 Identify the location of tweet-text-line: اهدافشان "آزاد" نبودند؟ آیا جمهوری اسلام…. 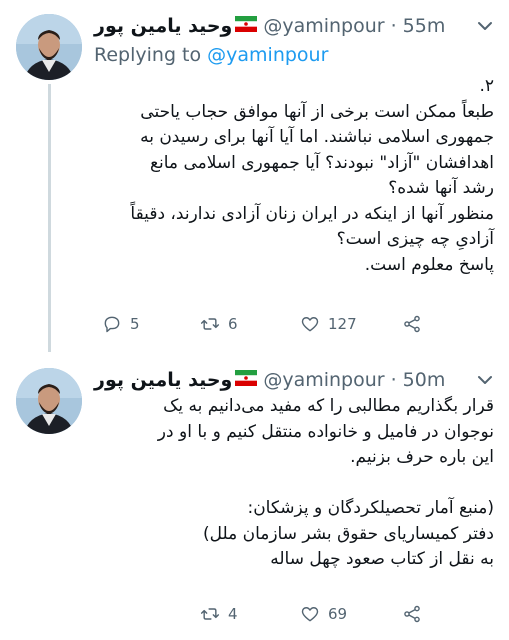
(321, 162).